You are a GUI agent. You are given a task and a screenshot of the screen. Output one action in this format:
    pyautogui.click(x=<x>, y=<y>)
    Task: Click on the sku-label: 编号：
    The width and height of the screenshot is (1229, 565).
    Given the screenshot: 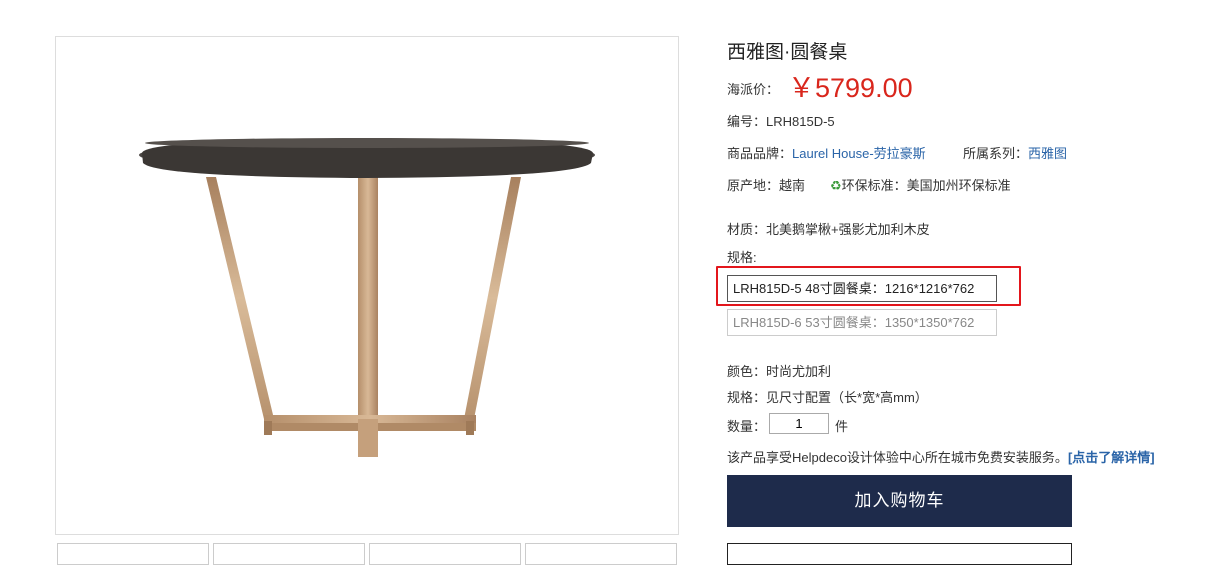 What is the action you would take?
    pyautogui.click(x=747, y=121)
    